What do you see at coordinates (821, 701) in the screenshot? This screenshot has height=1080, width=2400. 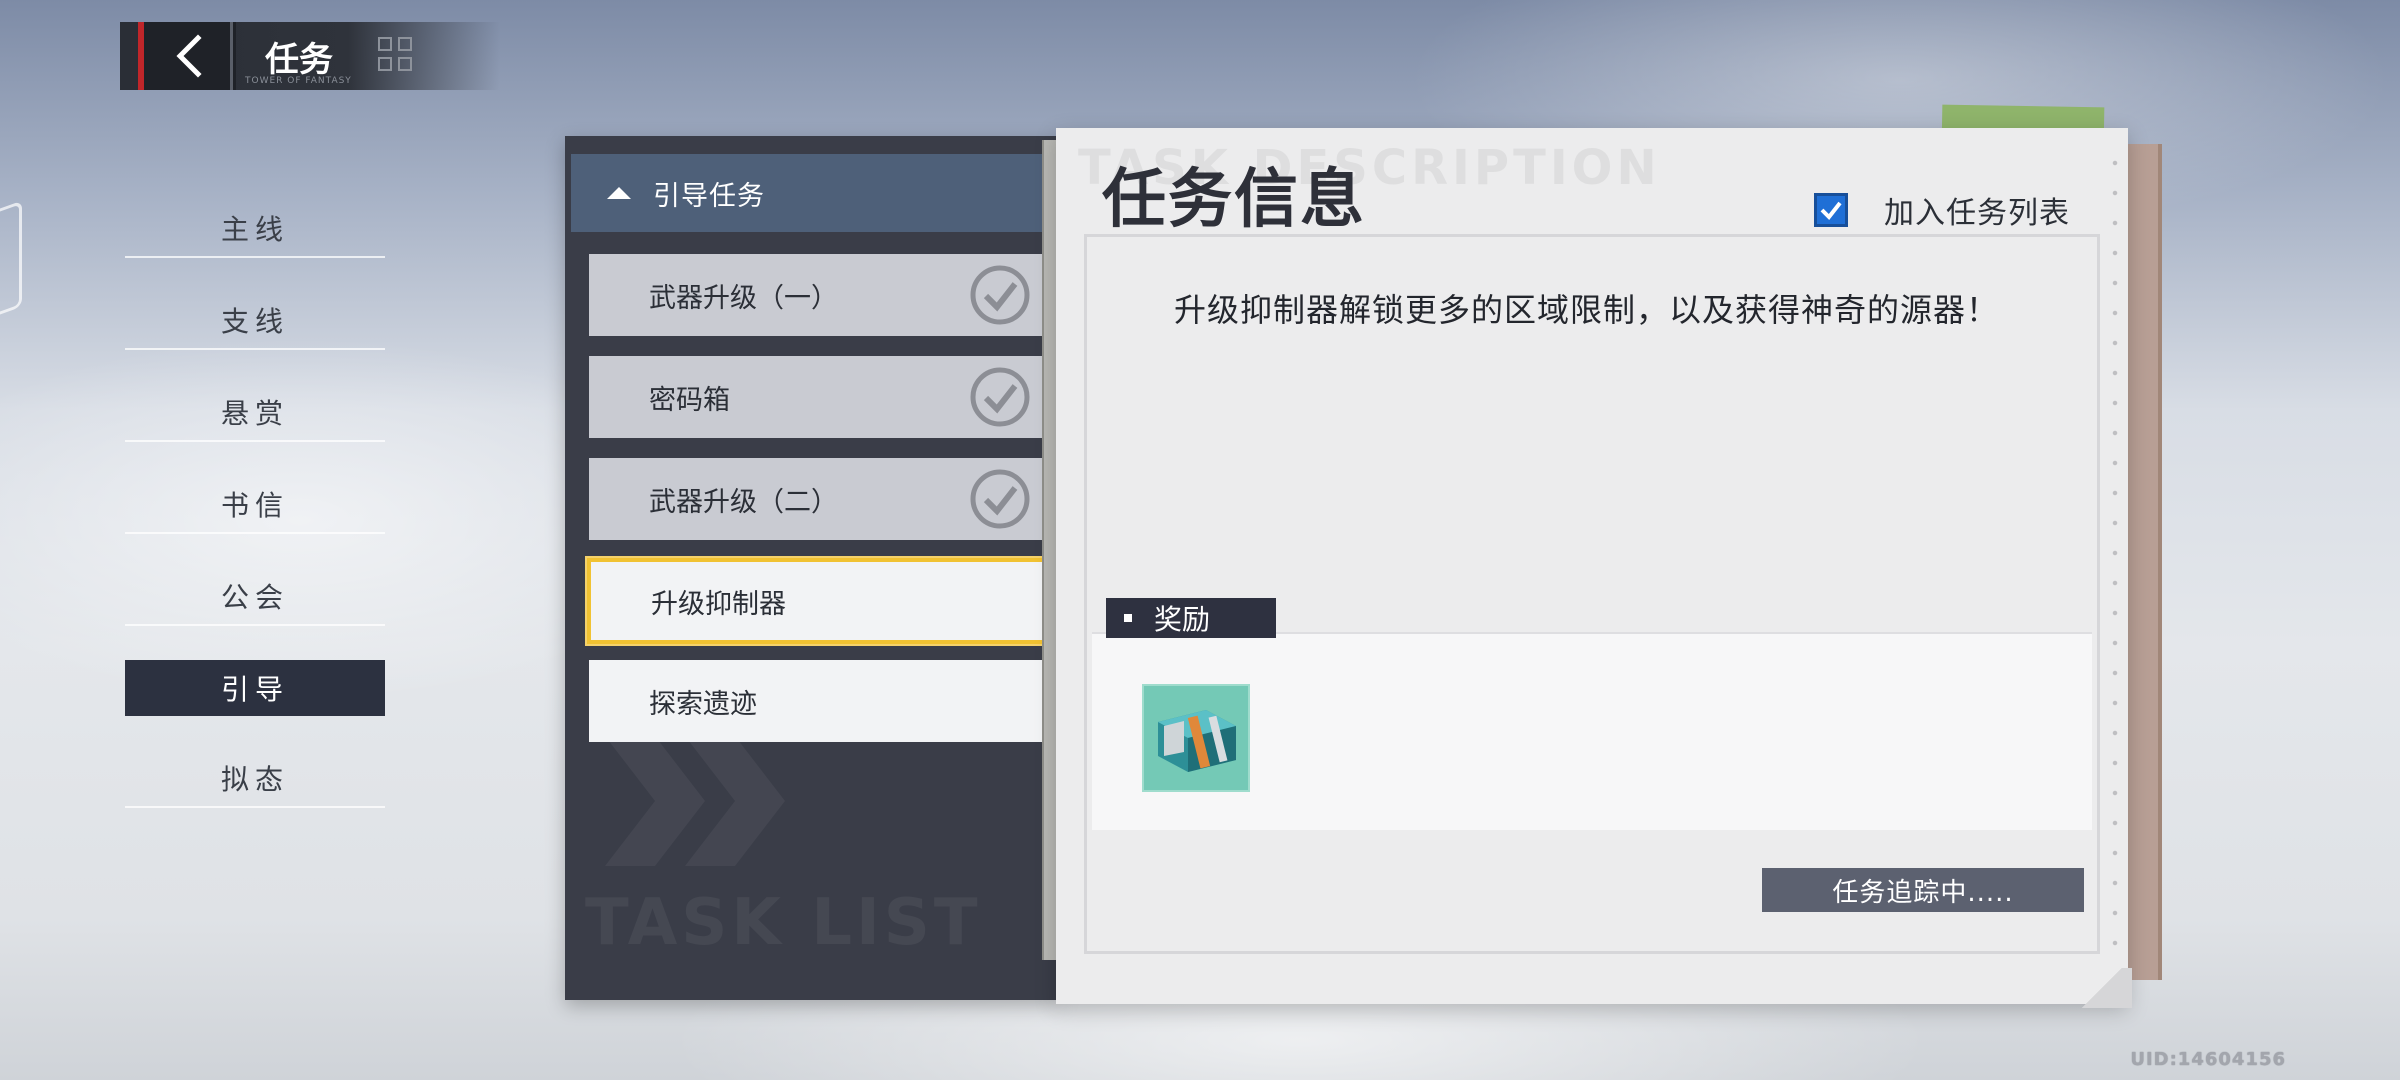 I see `task-item-explore-ruins: 探索遗迹` at bounding box center [821, 701].